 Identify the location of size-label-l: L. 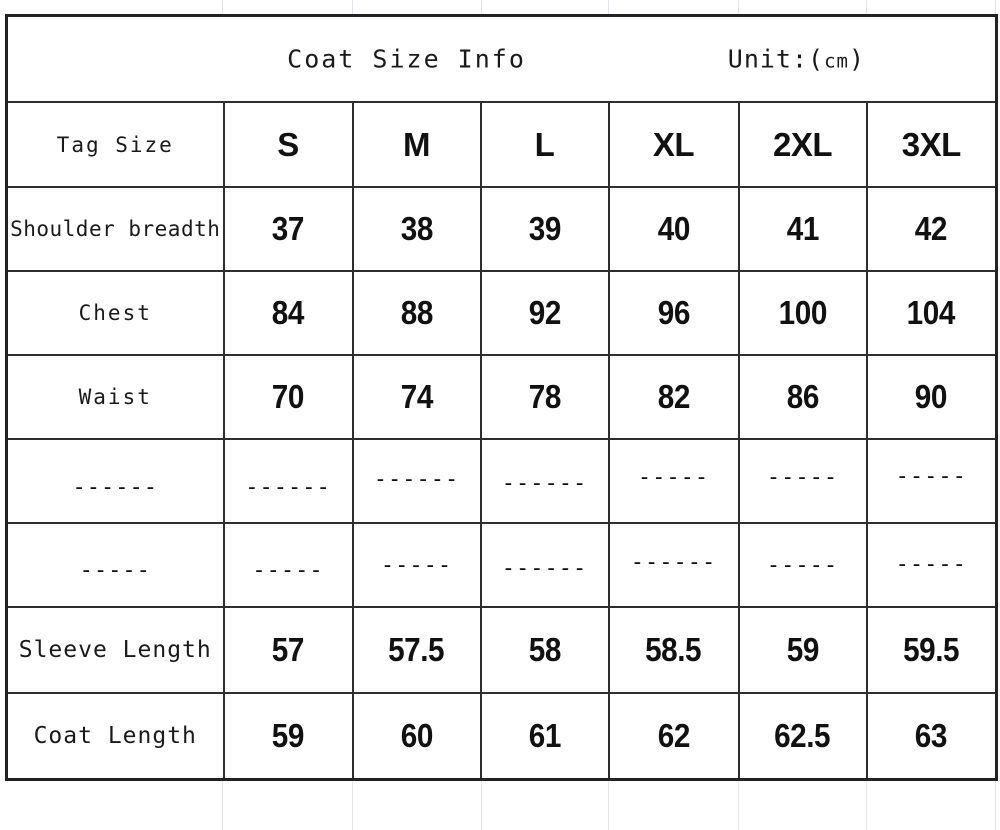
(544, 144).